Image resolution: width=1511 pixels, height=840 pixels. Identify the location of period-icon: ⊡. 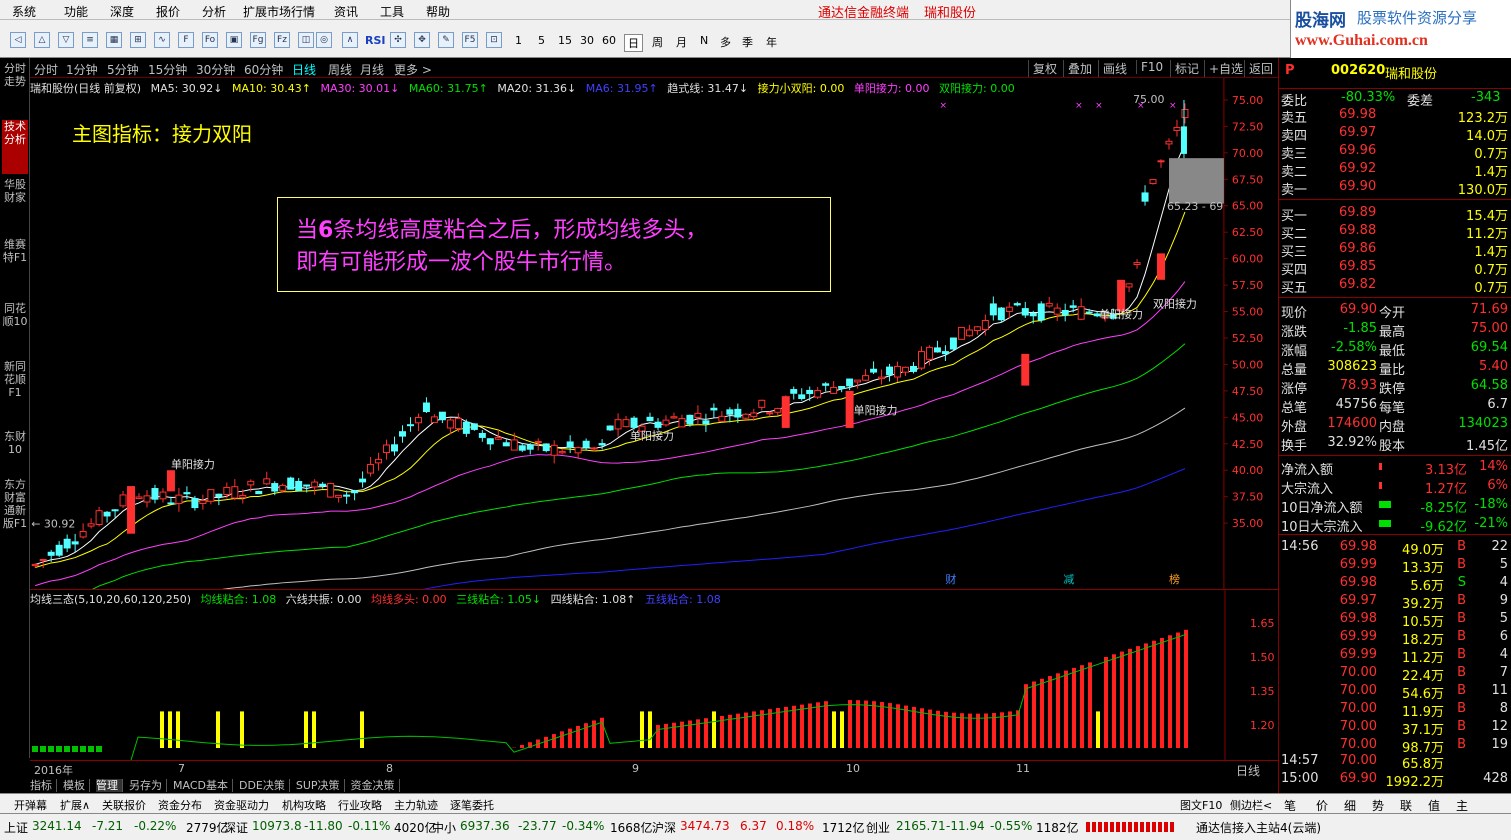
(494, 40).